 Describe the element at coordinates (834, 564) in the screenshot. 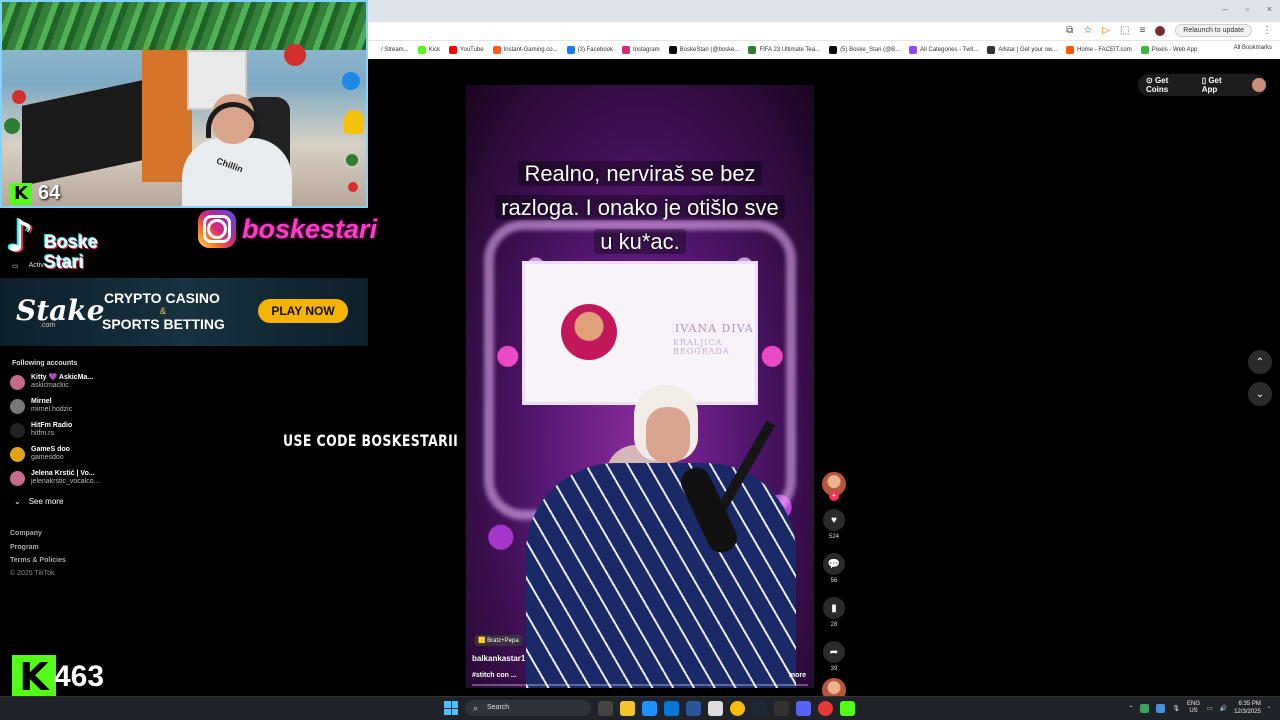

I see `comment-button: 💬` at that location.